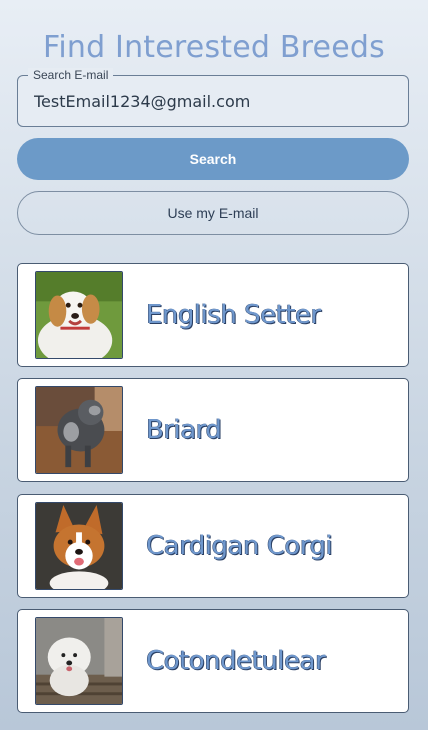 The height and width of the screenshot is (730, 428). Describe the element at coordinates (79, 315) in the screenshot. I see `english-setter-photo` at that location.